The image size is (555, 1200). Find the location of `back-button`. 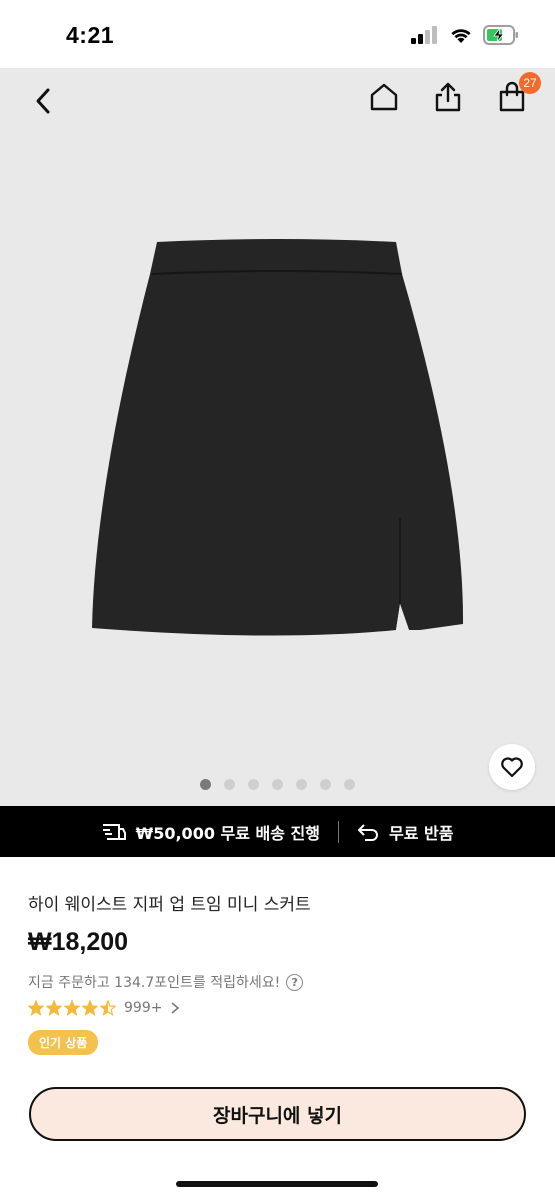

back-button is located at coordinates (43, 101).